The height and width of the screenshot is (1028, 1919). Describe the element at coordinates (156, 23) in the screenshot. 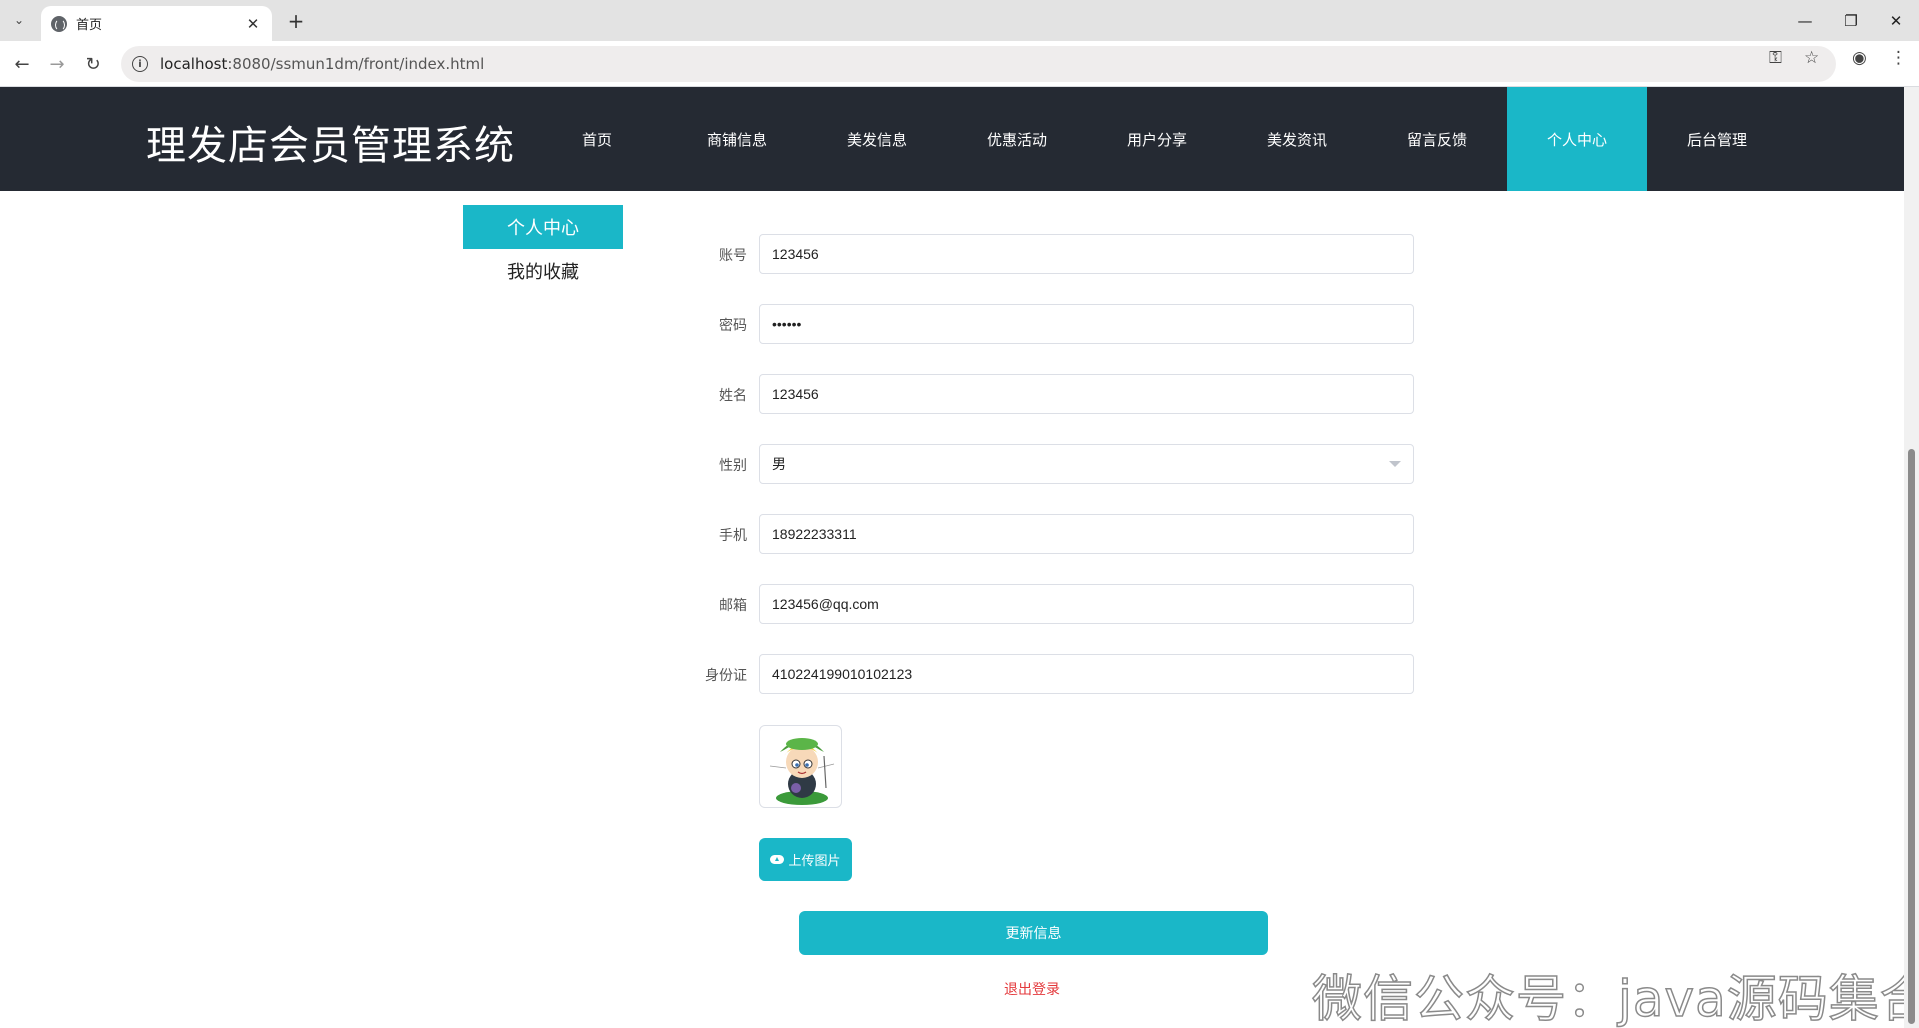

I see `browser-tab: 首页 ✕` at that location.